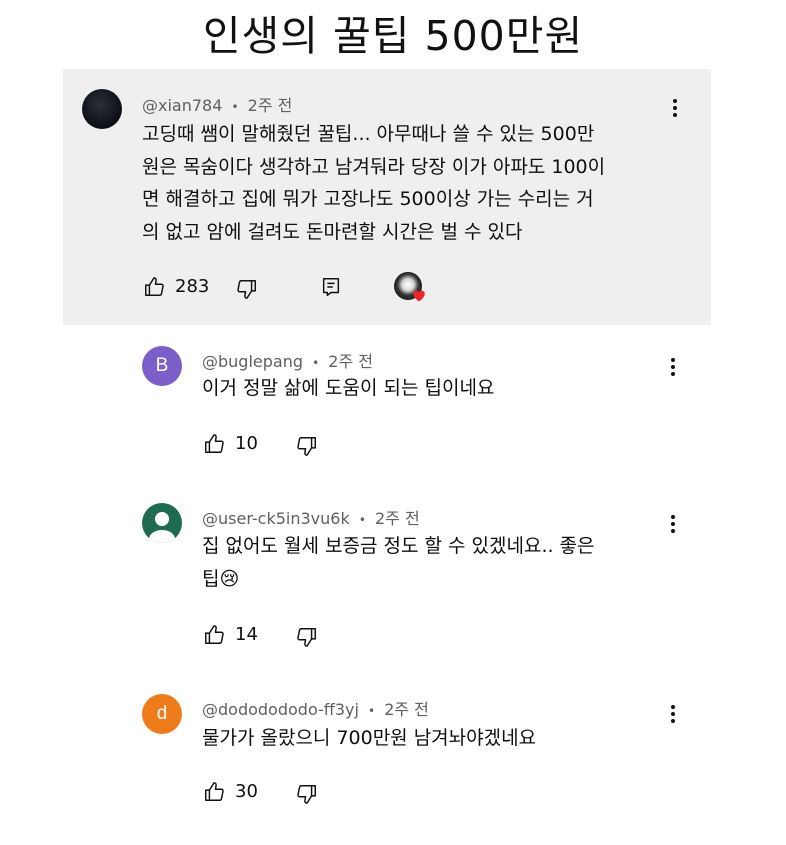  I want to click on avatar: d, so click(162, 714).